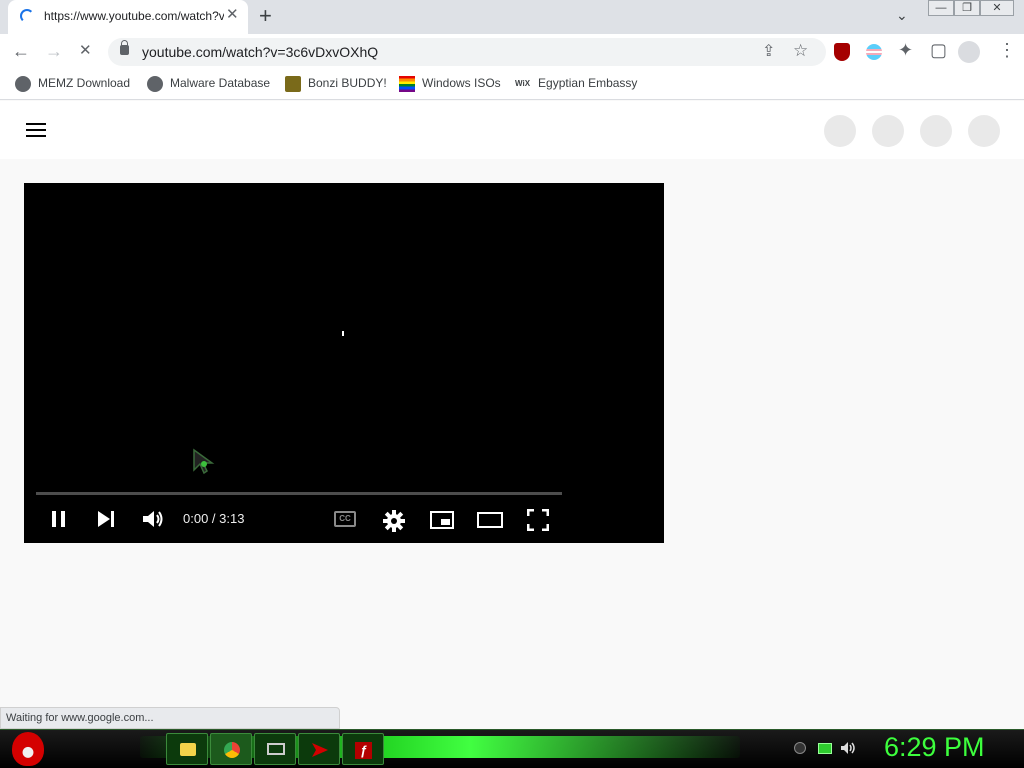  What do you see at coordinates (874, 52) in the screenshot?
I see `flag-extension-icon` at bounding box center [874, 52].